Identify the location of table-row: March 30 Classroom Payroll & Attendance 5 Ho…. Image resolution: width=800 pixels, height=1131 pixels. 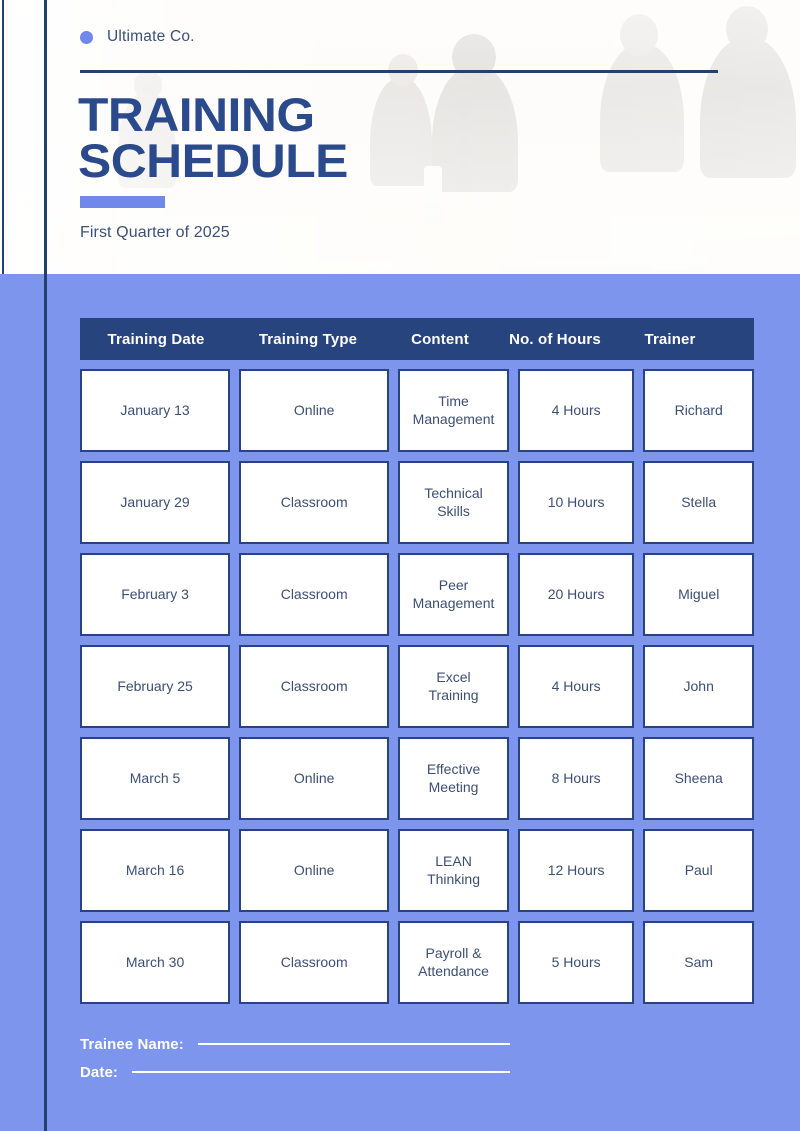
(417, 962).